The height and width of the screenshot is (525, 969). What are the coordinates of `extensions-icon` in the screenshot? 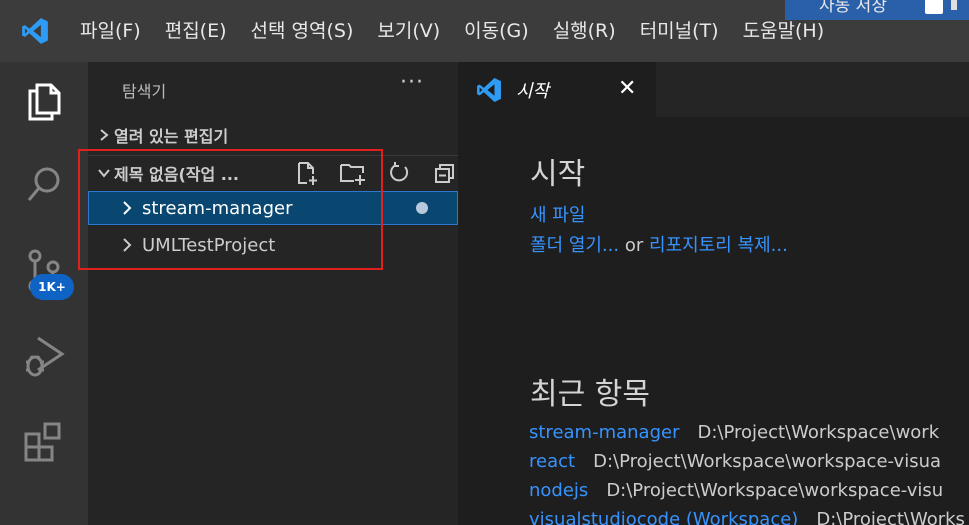 It's located at (44, 443).